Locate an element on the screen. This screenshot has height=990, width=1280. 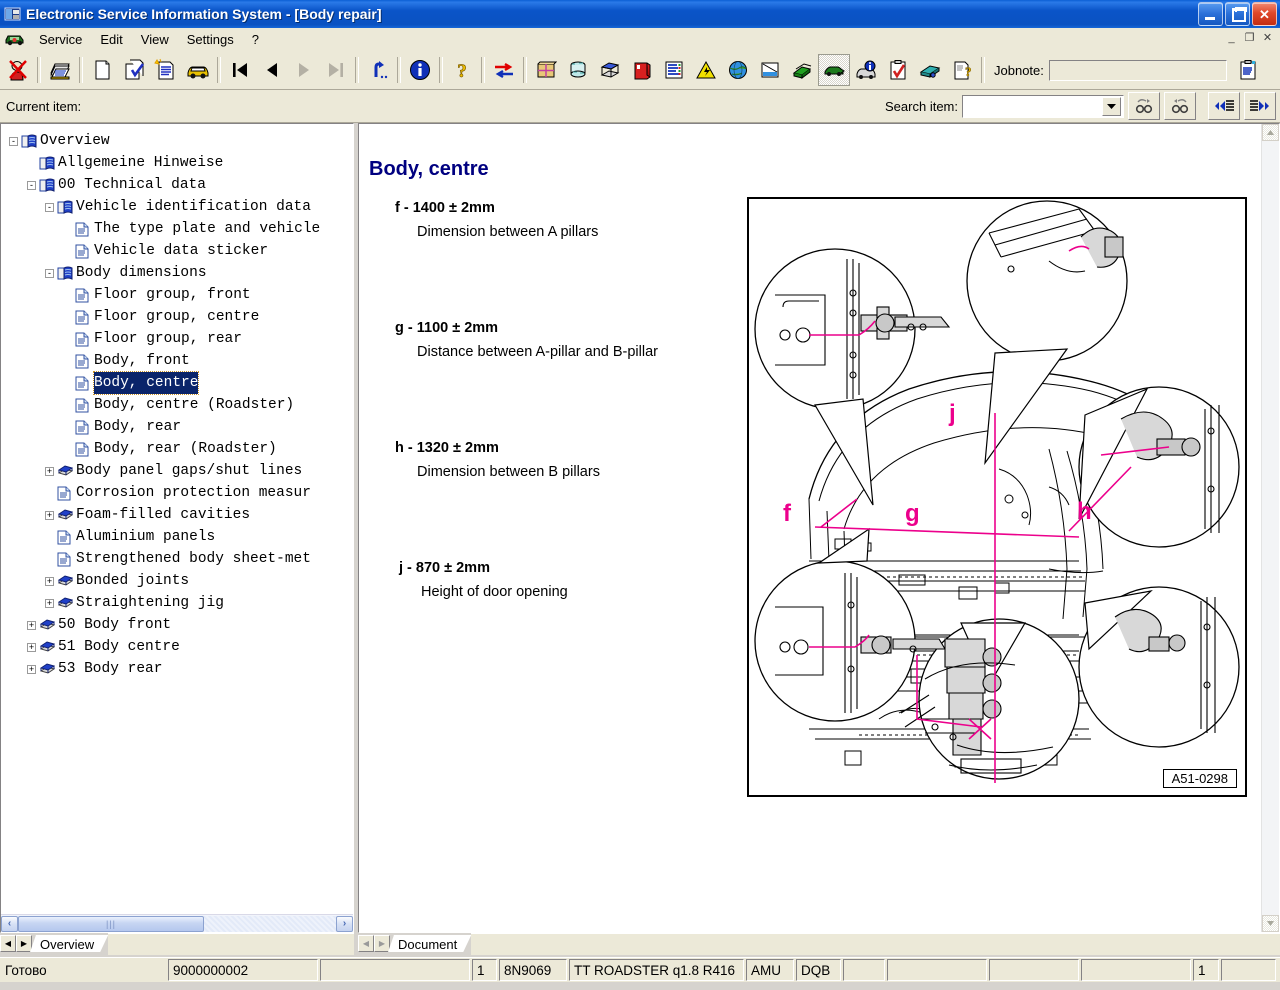
tree-node: Allgemeine Hinweise is located at coordinates (179, 163).